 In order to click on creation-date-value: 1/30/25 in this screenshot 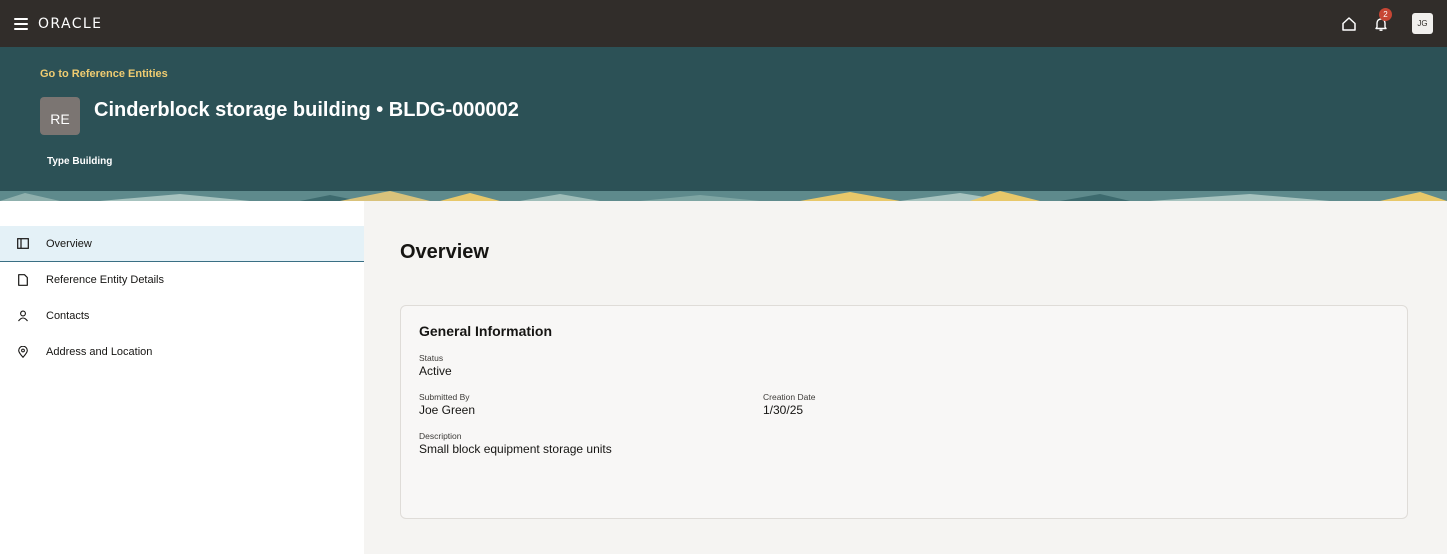, I will do `click(783, 410)`.